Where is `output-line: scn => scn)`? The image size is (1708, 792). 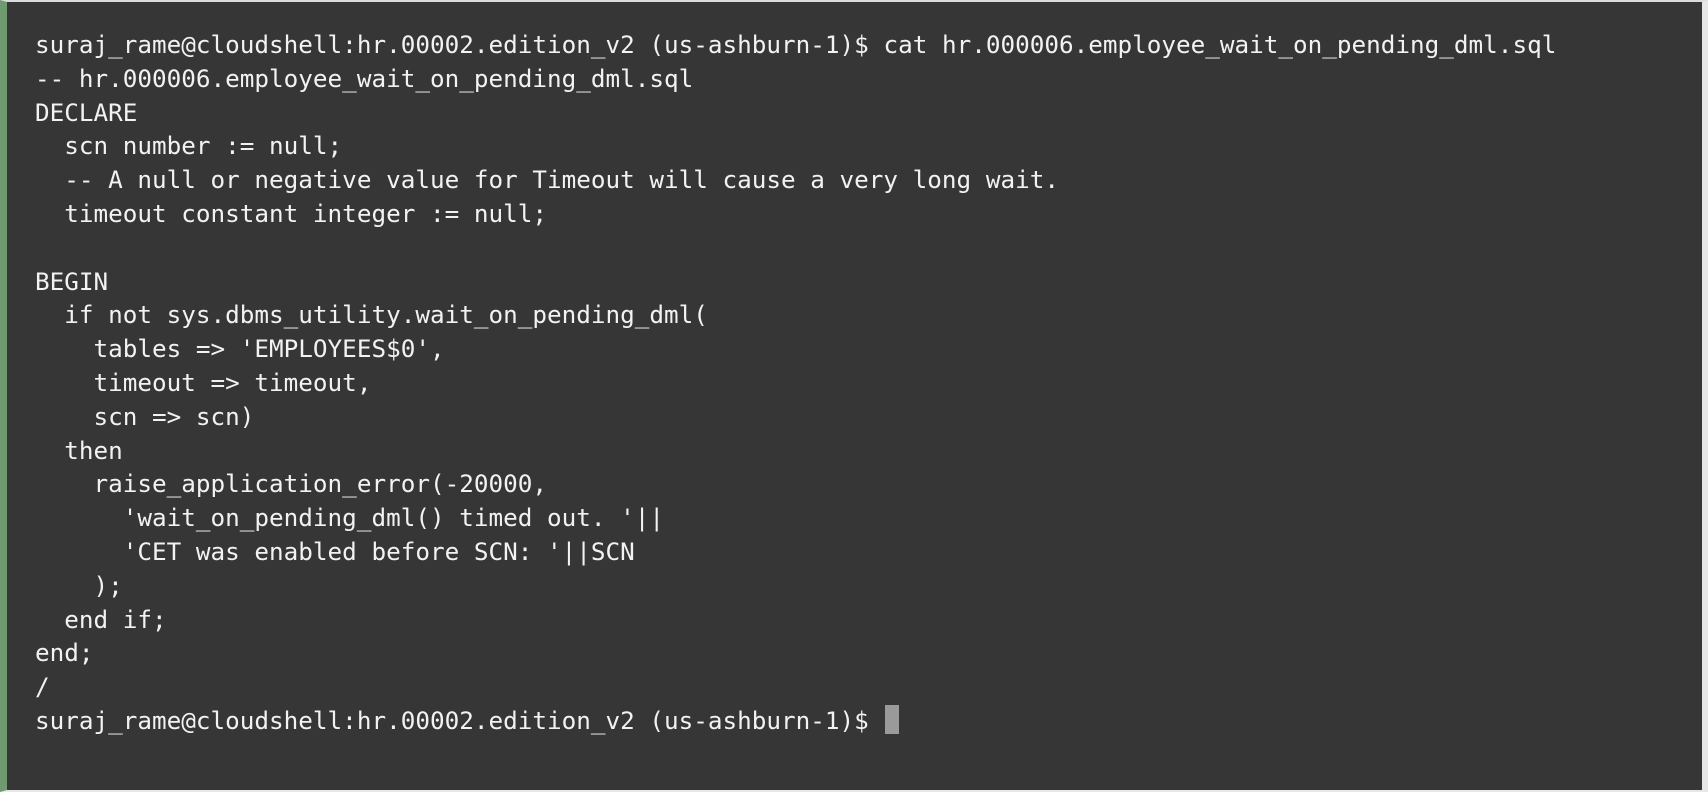
output-line: scn => scn) is located at coordinates (145, 416).